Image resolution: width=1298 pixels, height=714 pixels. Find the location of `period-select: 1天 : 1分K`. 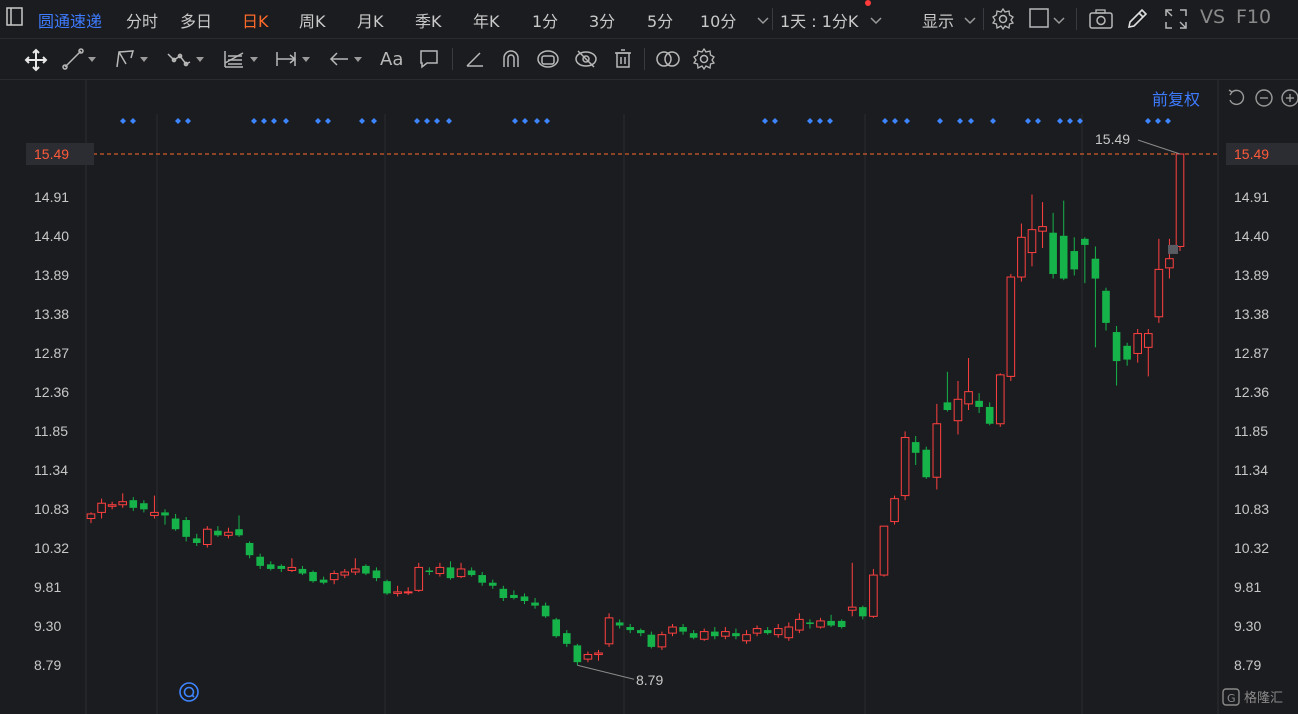

period-select: 1天 : 1分K is located at coordinates (819, 20).